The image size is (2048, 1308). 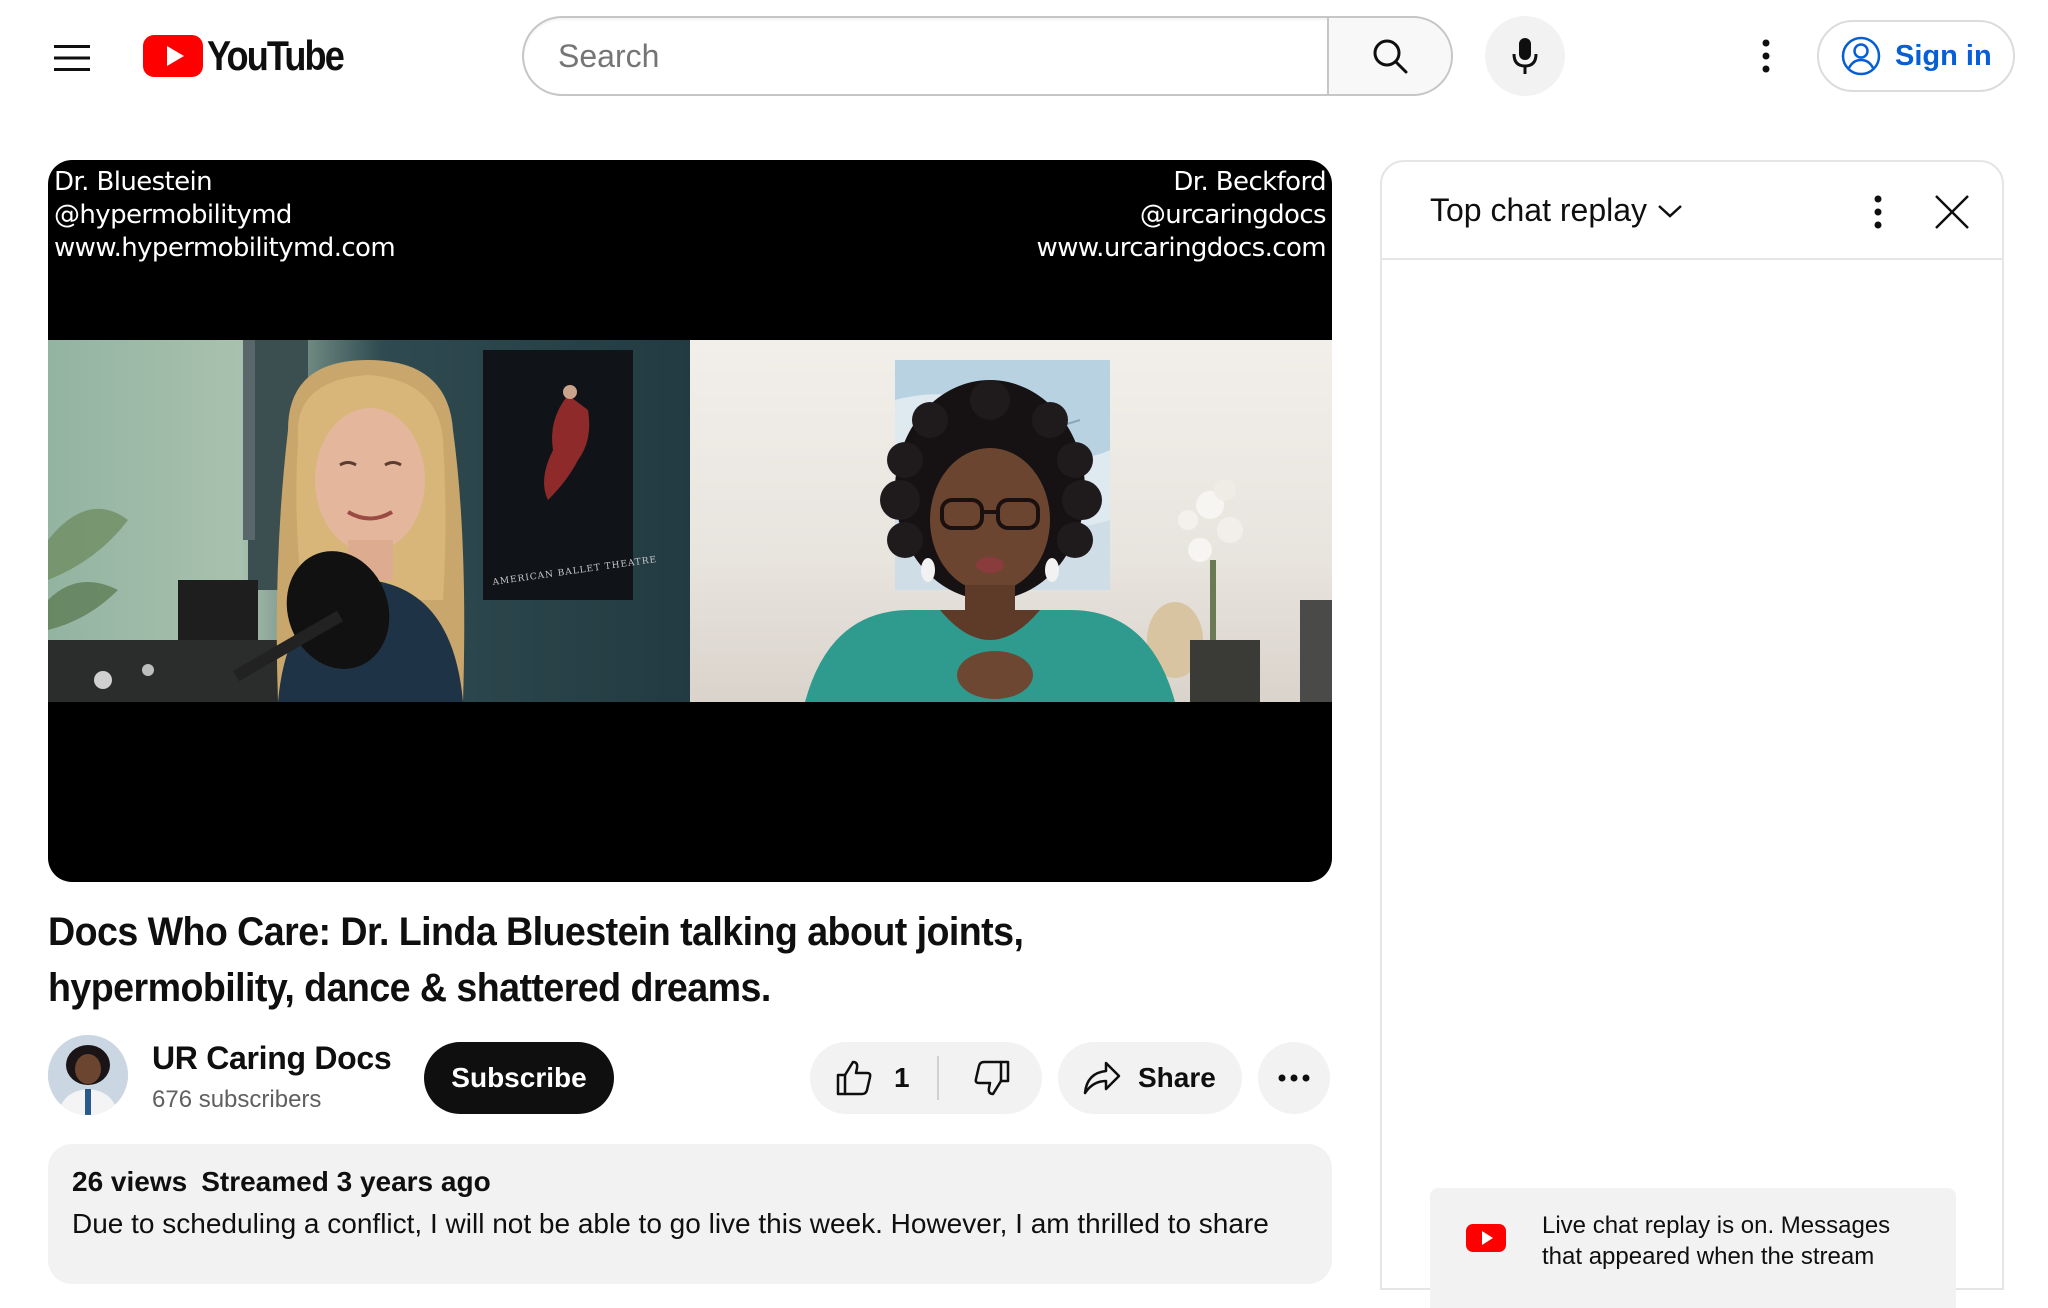 What do you see at coordinates (874, 1078) in the screenshot?
I see `like-button: 1` at bounding box center [874, 1078].